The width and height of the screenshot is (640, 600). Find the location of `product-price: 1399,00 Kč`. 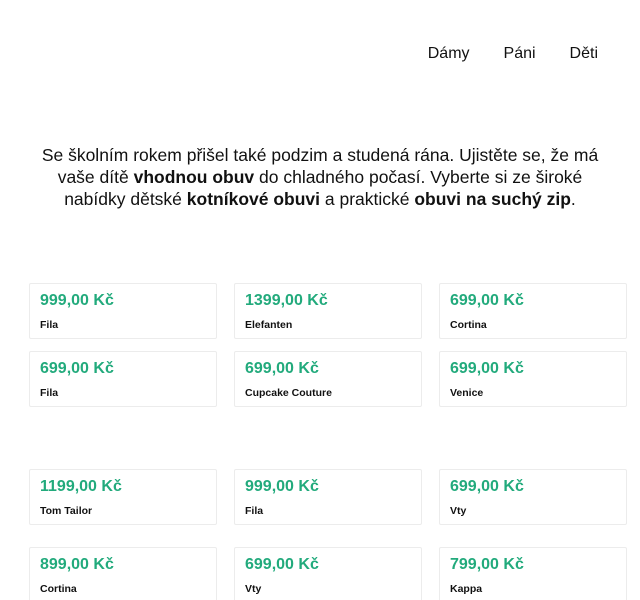

product-price: 1399,00 Kč is located at coordinates (286, 300).